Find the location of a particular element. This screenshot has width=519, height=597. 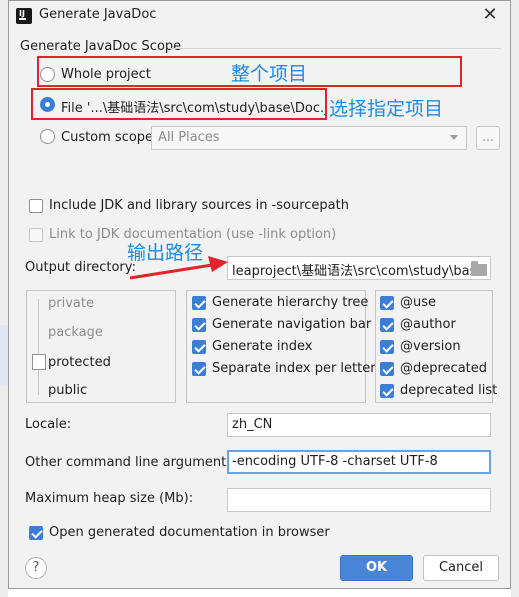

output-arrow is located at coordinates (178, 268).